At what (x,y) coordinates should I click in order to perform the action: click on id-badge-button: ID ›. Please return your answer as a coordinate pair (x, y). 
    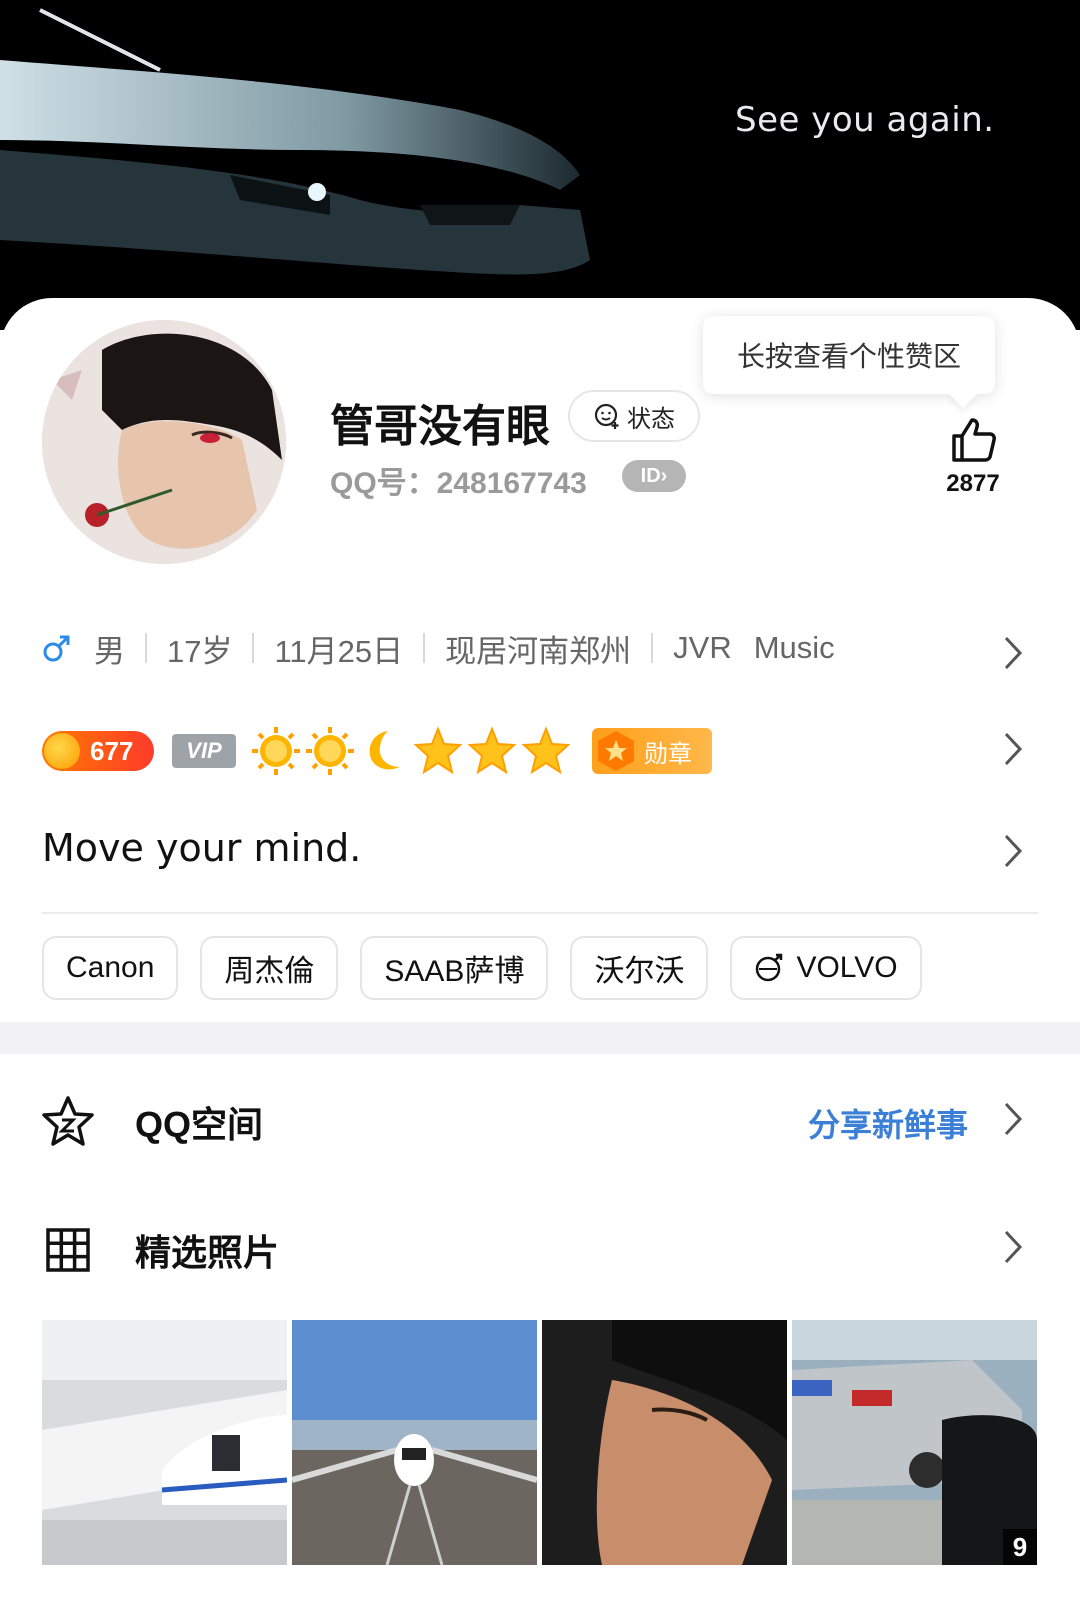
    Looking at the image, I should click on (654, 476).